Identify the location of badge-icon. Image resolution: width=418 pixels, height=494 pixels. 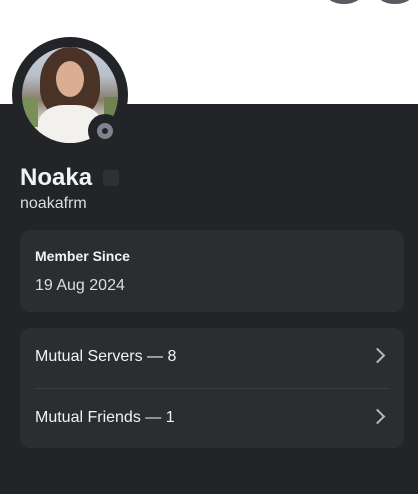
(111, 178).